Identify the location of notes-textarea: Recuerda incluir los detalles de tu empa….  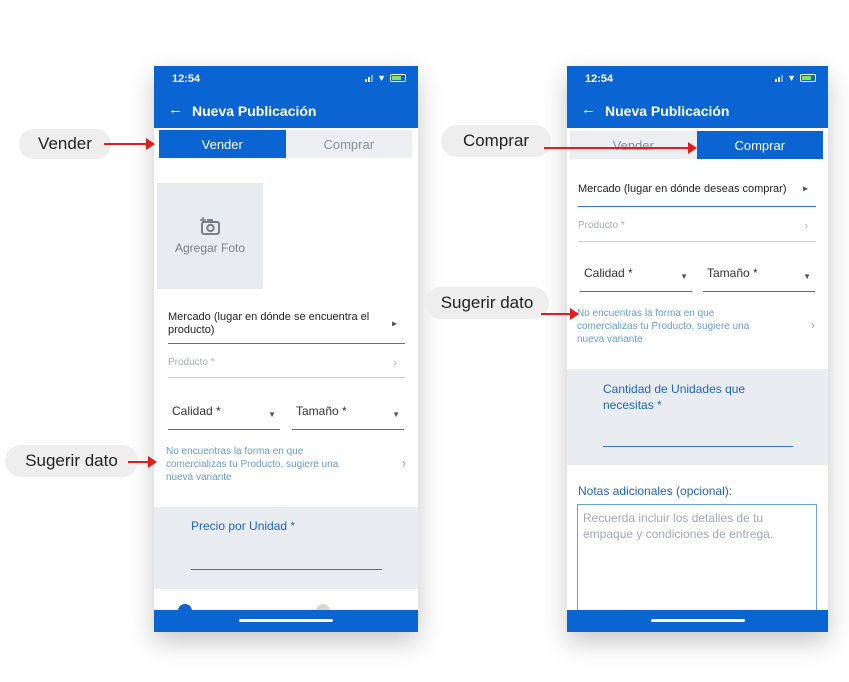
(697, 559).